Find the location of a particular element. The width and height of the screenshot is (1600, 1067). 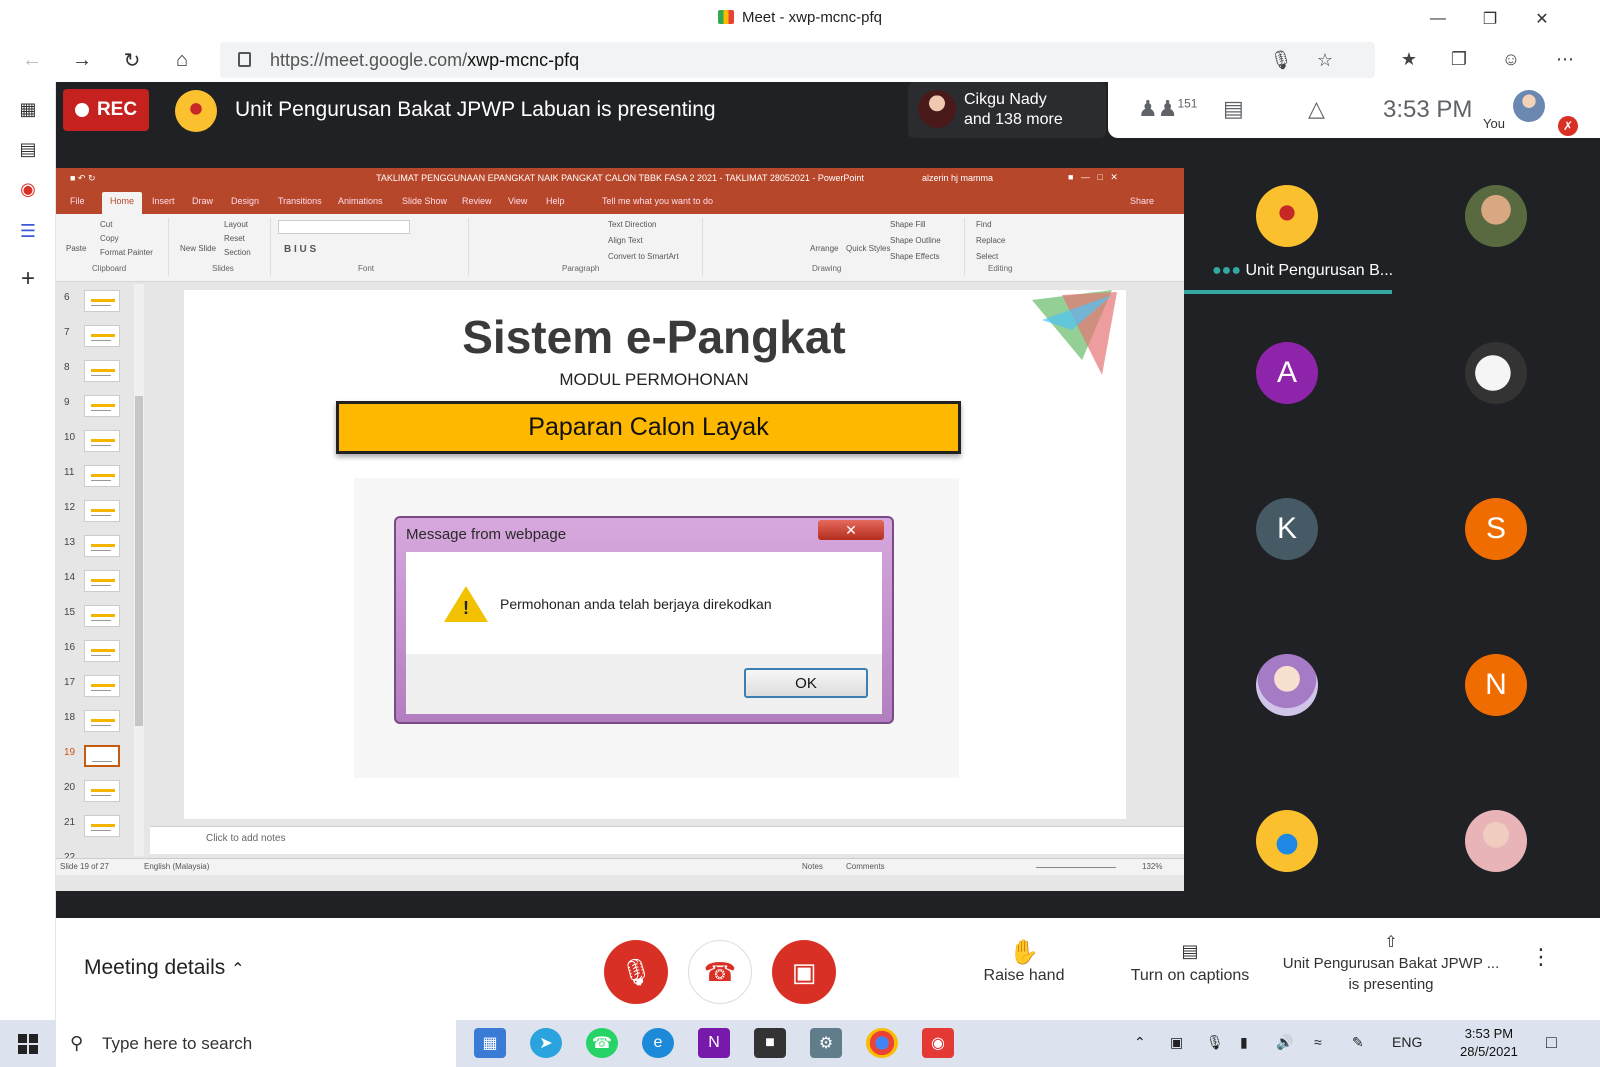

sidebar-add-icon: + is located at coordinates (28, 278).